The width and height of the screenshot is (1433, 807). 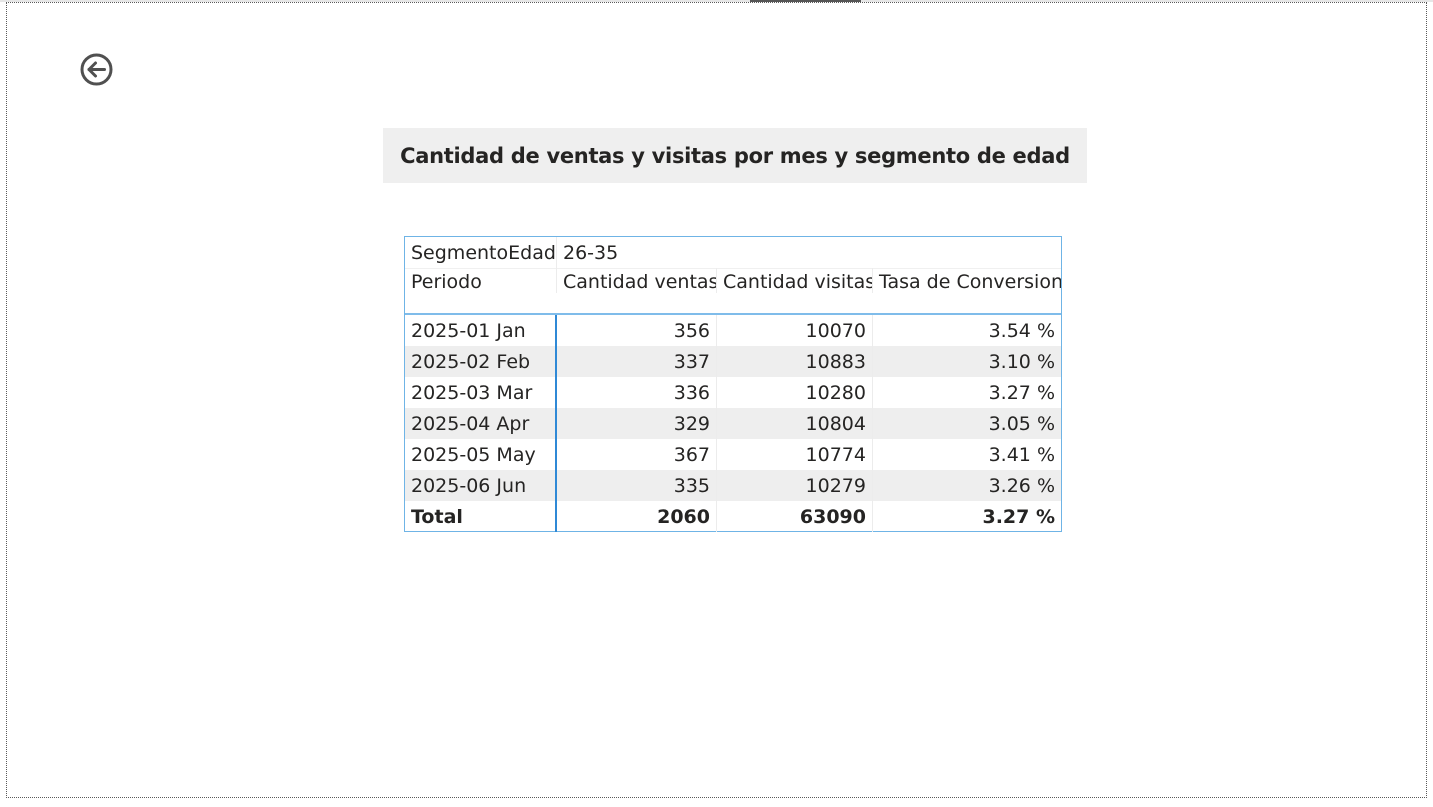 What do you see at coordinates (637, 485) in the screenshot?
I see `row-ventas: 335` at bounding box center [637, 485].